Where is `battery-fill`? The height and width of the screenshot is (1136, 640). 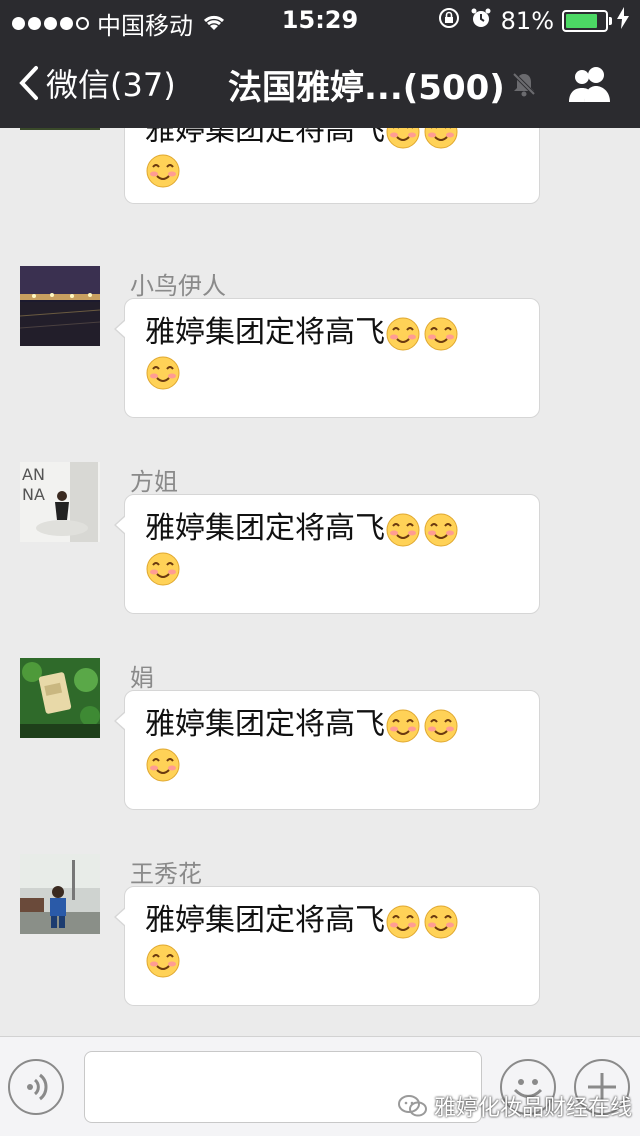 battery-fill is located at coordinates (581, 21).